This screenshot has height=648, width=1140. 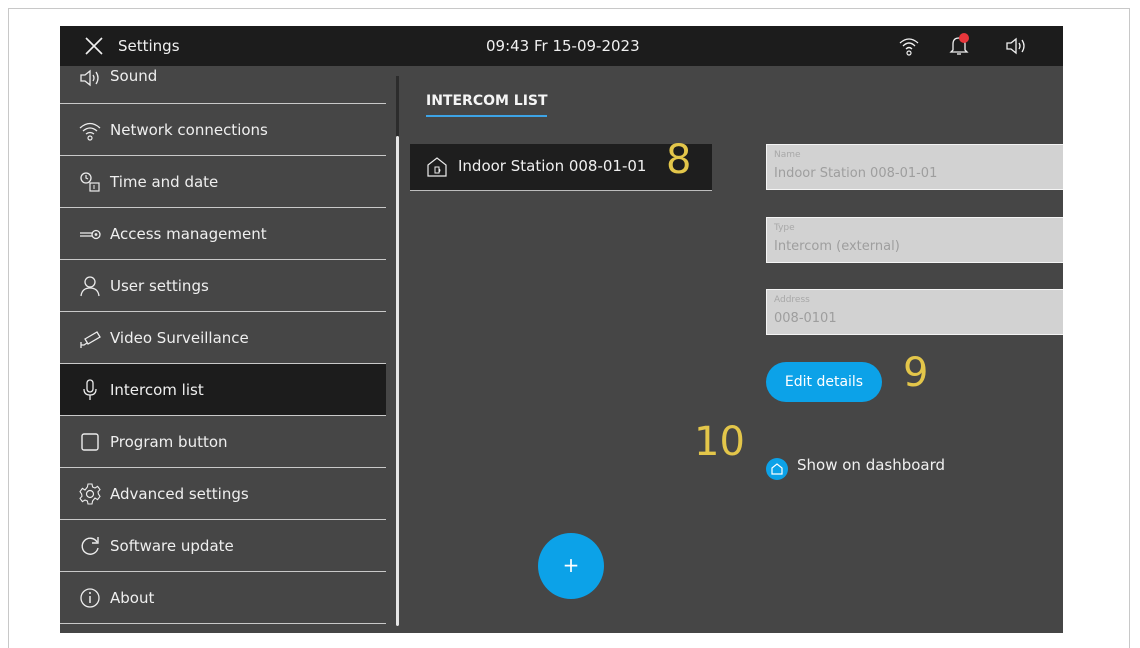 I want to click on sidebar-item-software-update: Software update, so click(x=223, y=546).